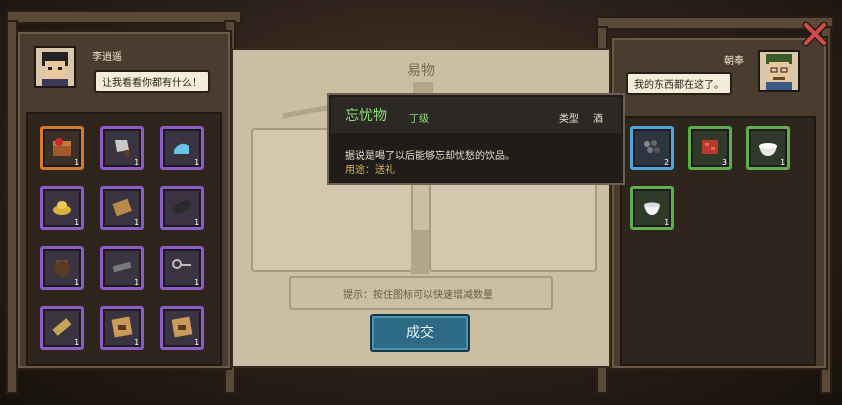 This screenshot has width=842, height=405. I want to click on scroll-icon, so click(62, 327).